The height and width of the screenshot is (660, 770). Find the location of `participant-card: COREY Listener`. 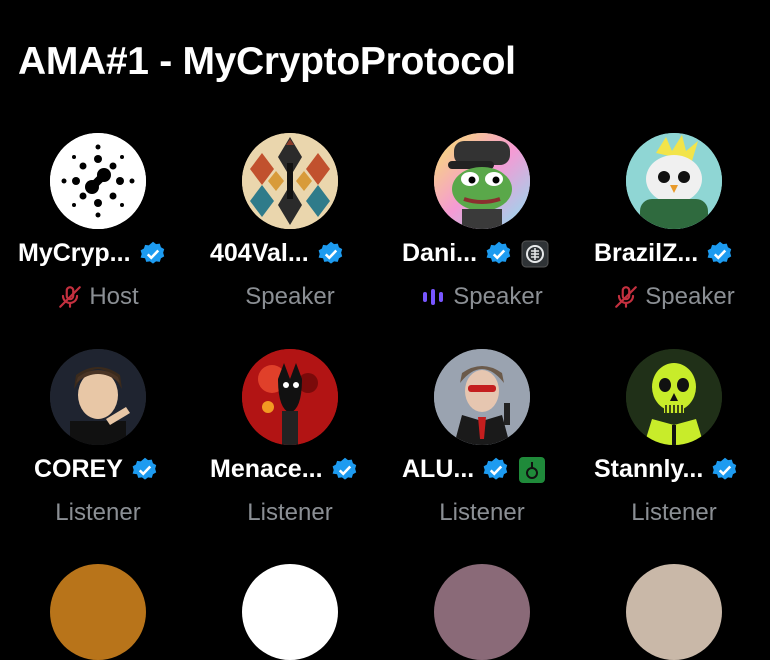

participant-card: COREY Listener is located at coordinates (98, 449).